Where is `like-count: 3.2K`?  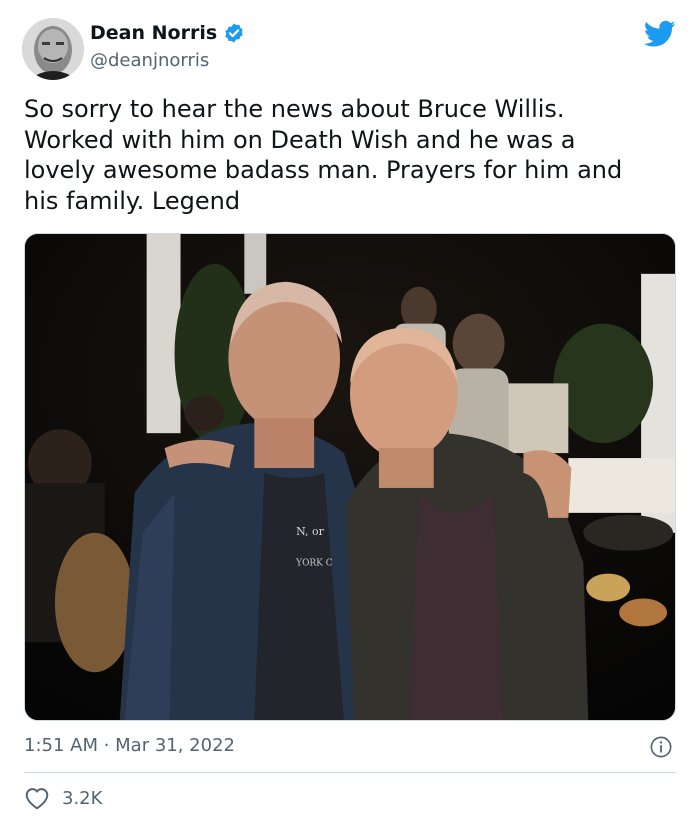
like-count: 3.2K is located at coordinates (82, 798).